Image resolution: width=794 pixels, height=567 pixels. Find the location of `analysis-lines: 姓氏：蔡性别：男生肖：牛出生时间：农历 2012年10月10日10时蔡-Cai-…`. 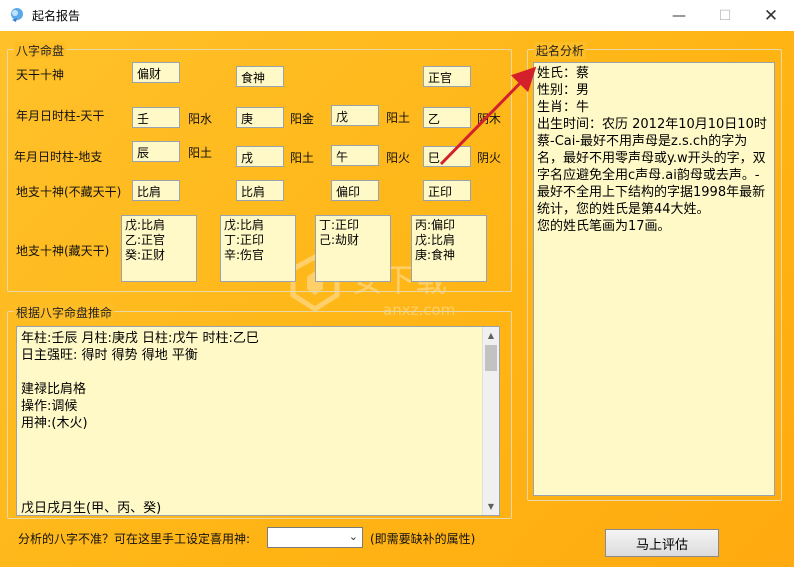

analysis-lines: 姓氏：蔡性别：男生肖：牛出生时间：农历 2012年10月10日10时蔡-Cai-… is located at coordinates (654, 150).